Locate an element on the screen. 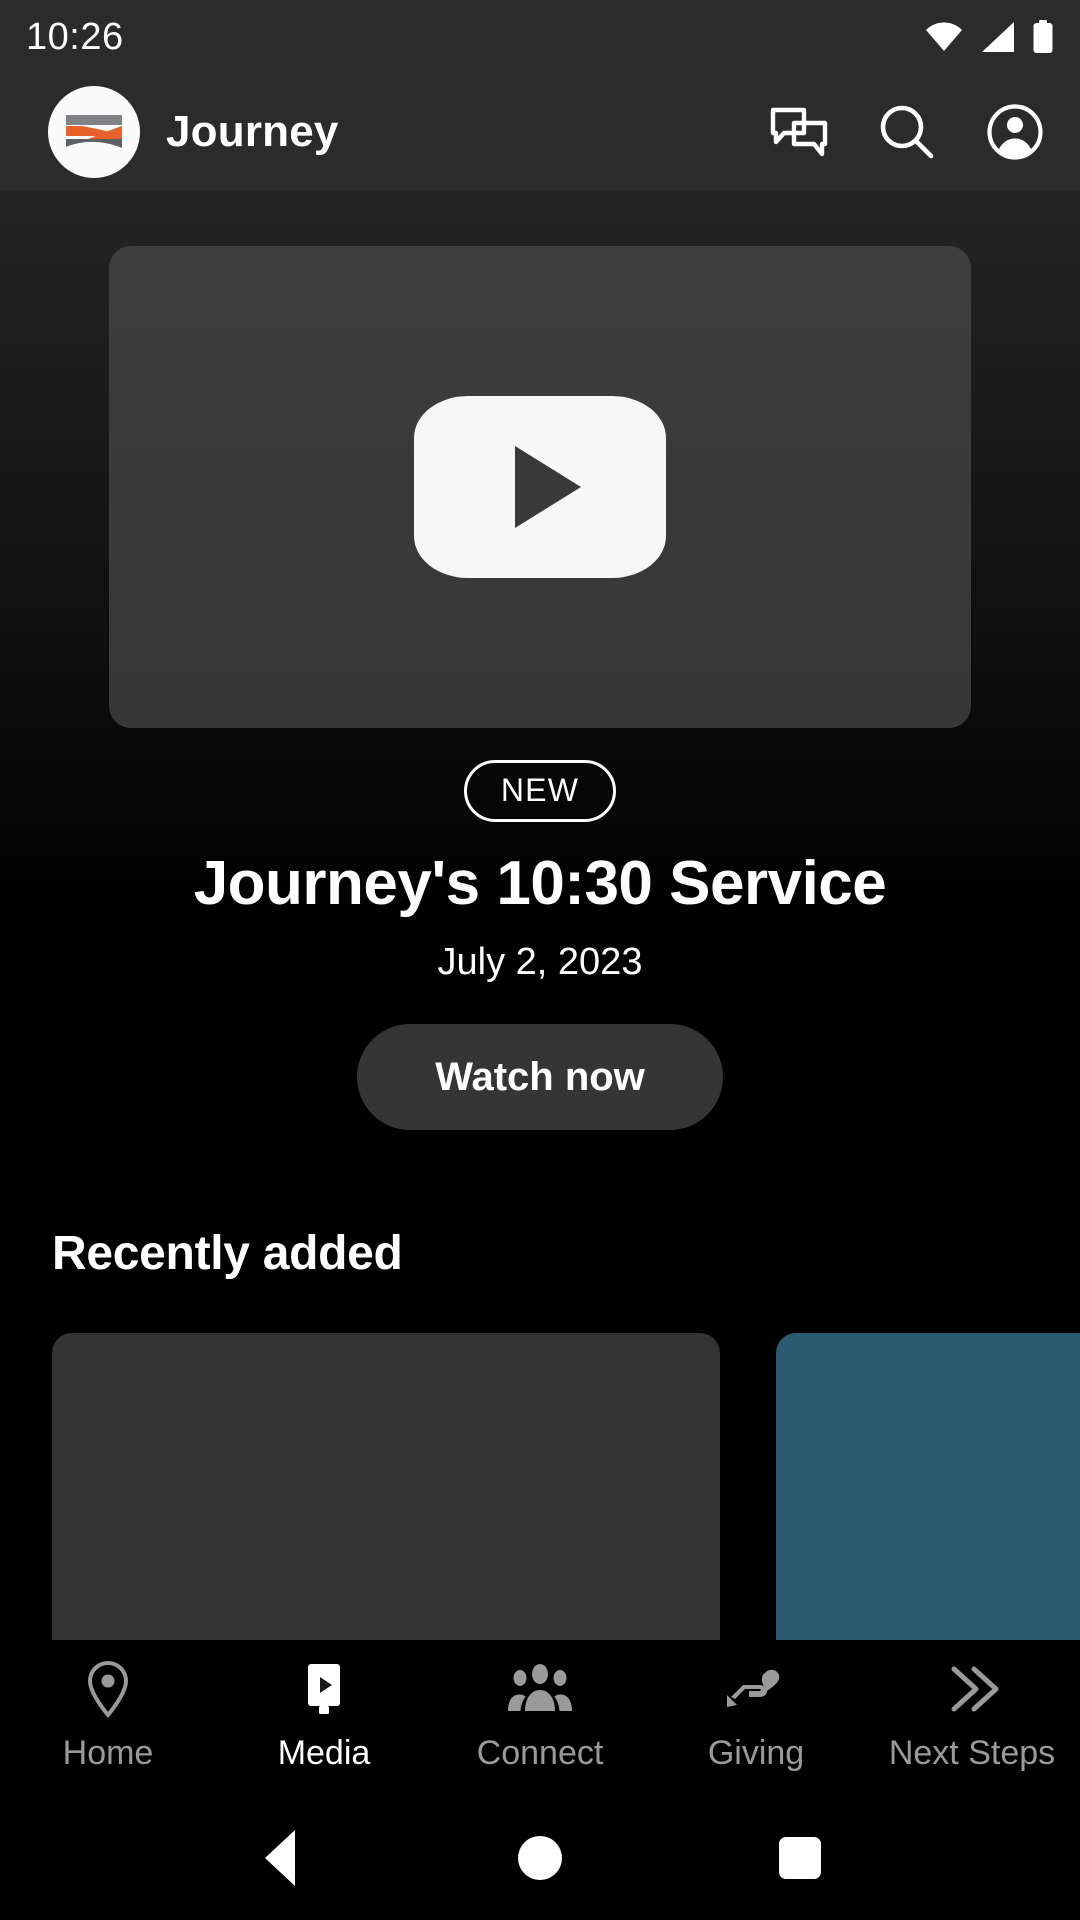 The image size is (1080, 1920). tab-next-steps: Next Steps is located at coordinates (972, 1715).